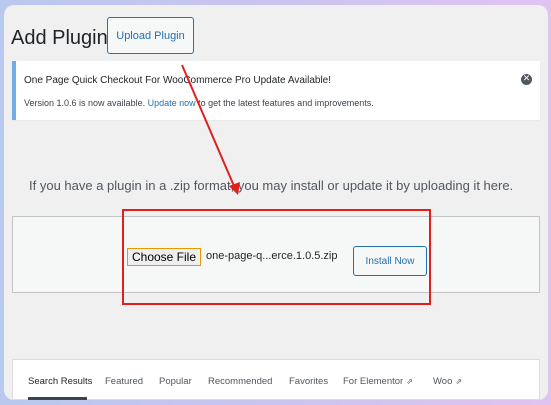 The image size is (551, 405). What do you see at coordinates (390, 261) in the screenshot?
I see `install-now-button: Install Now` at bounding box center [390, 261].